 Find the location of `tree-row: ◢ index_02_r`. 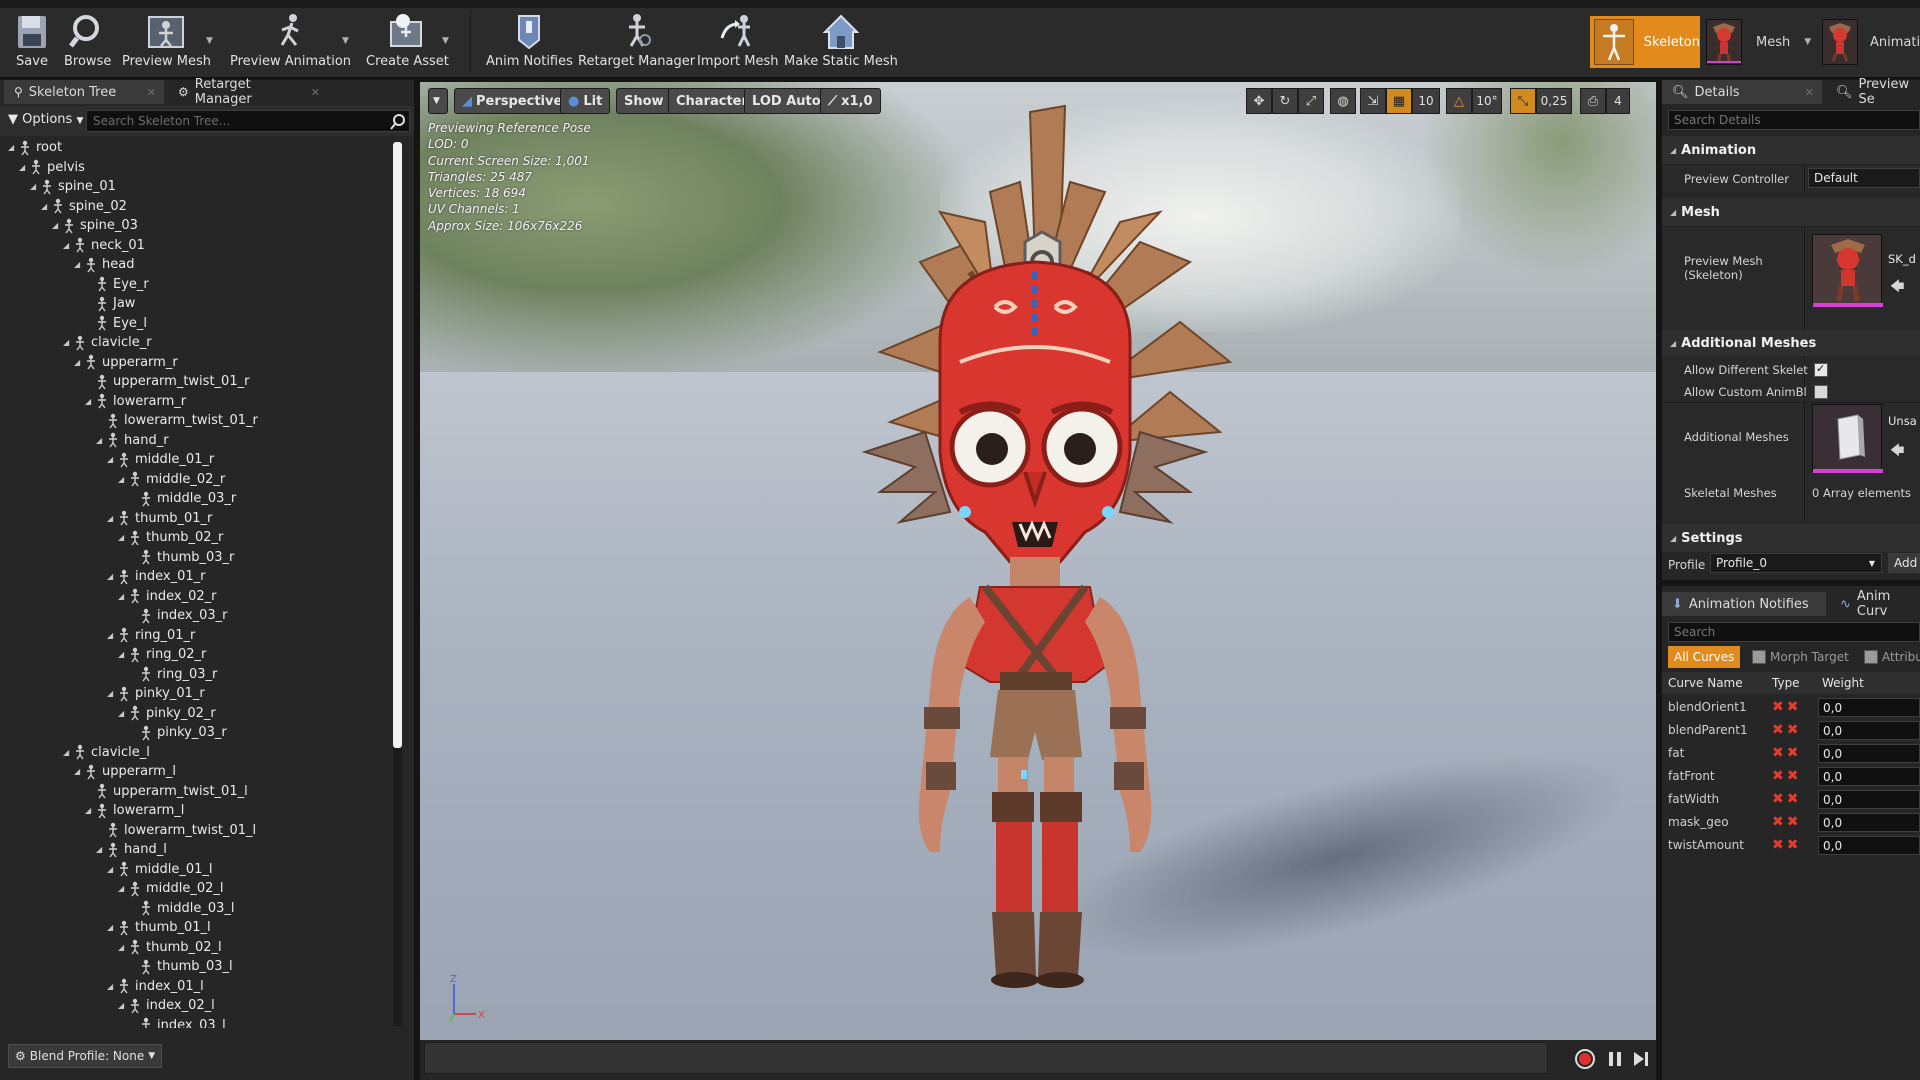

tree-row: ◢ index_02_r is located at coordinates (167, 596).